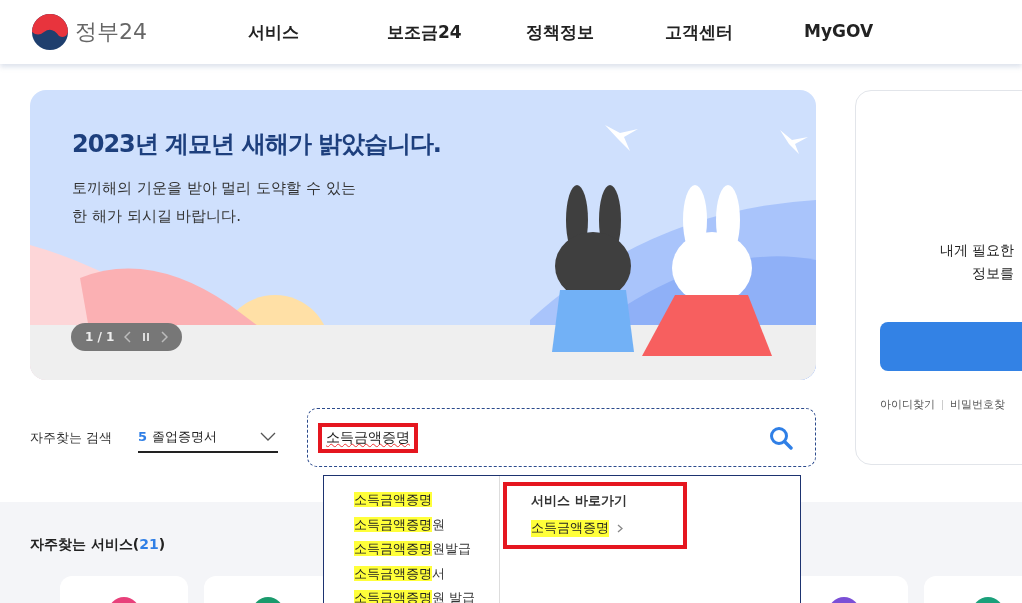 The image size is (1022, 603). What do you see at coordinates (907, 404) in the screenshot?
I see `account-link: 아이디찾기` at bounding box center [907, 404].